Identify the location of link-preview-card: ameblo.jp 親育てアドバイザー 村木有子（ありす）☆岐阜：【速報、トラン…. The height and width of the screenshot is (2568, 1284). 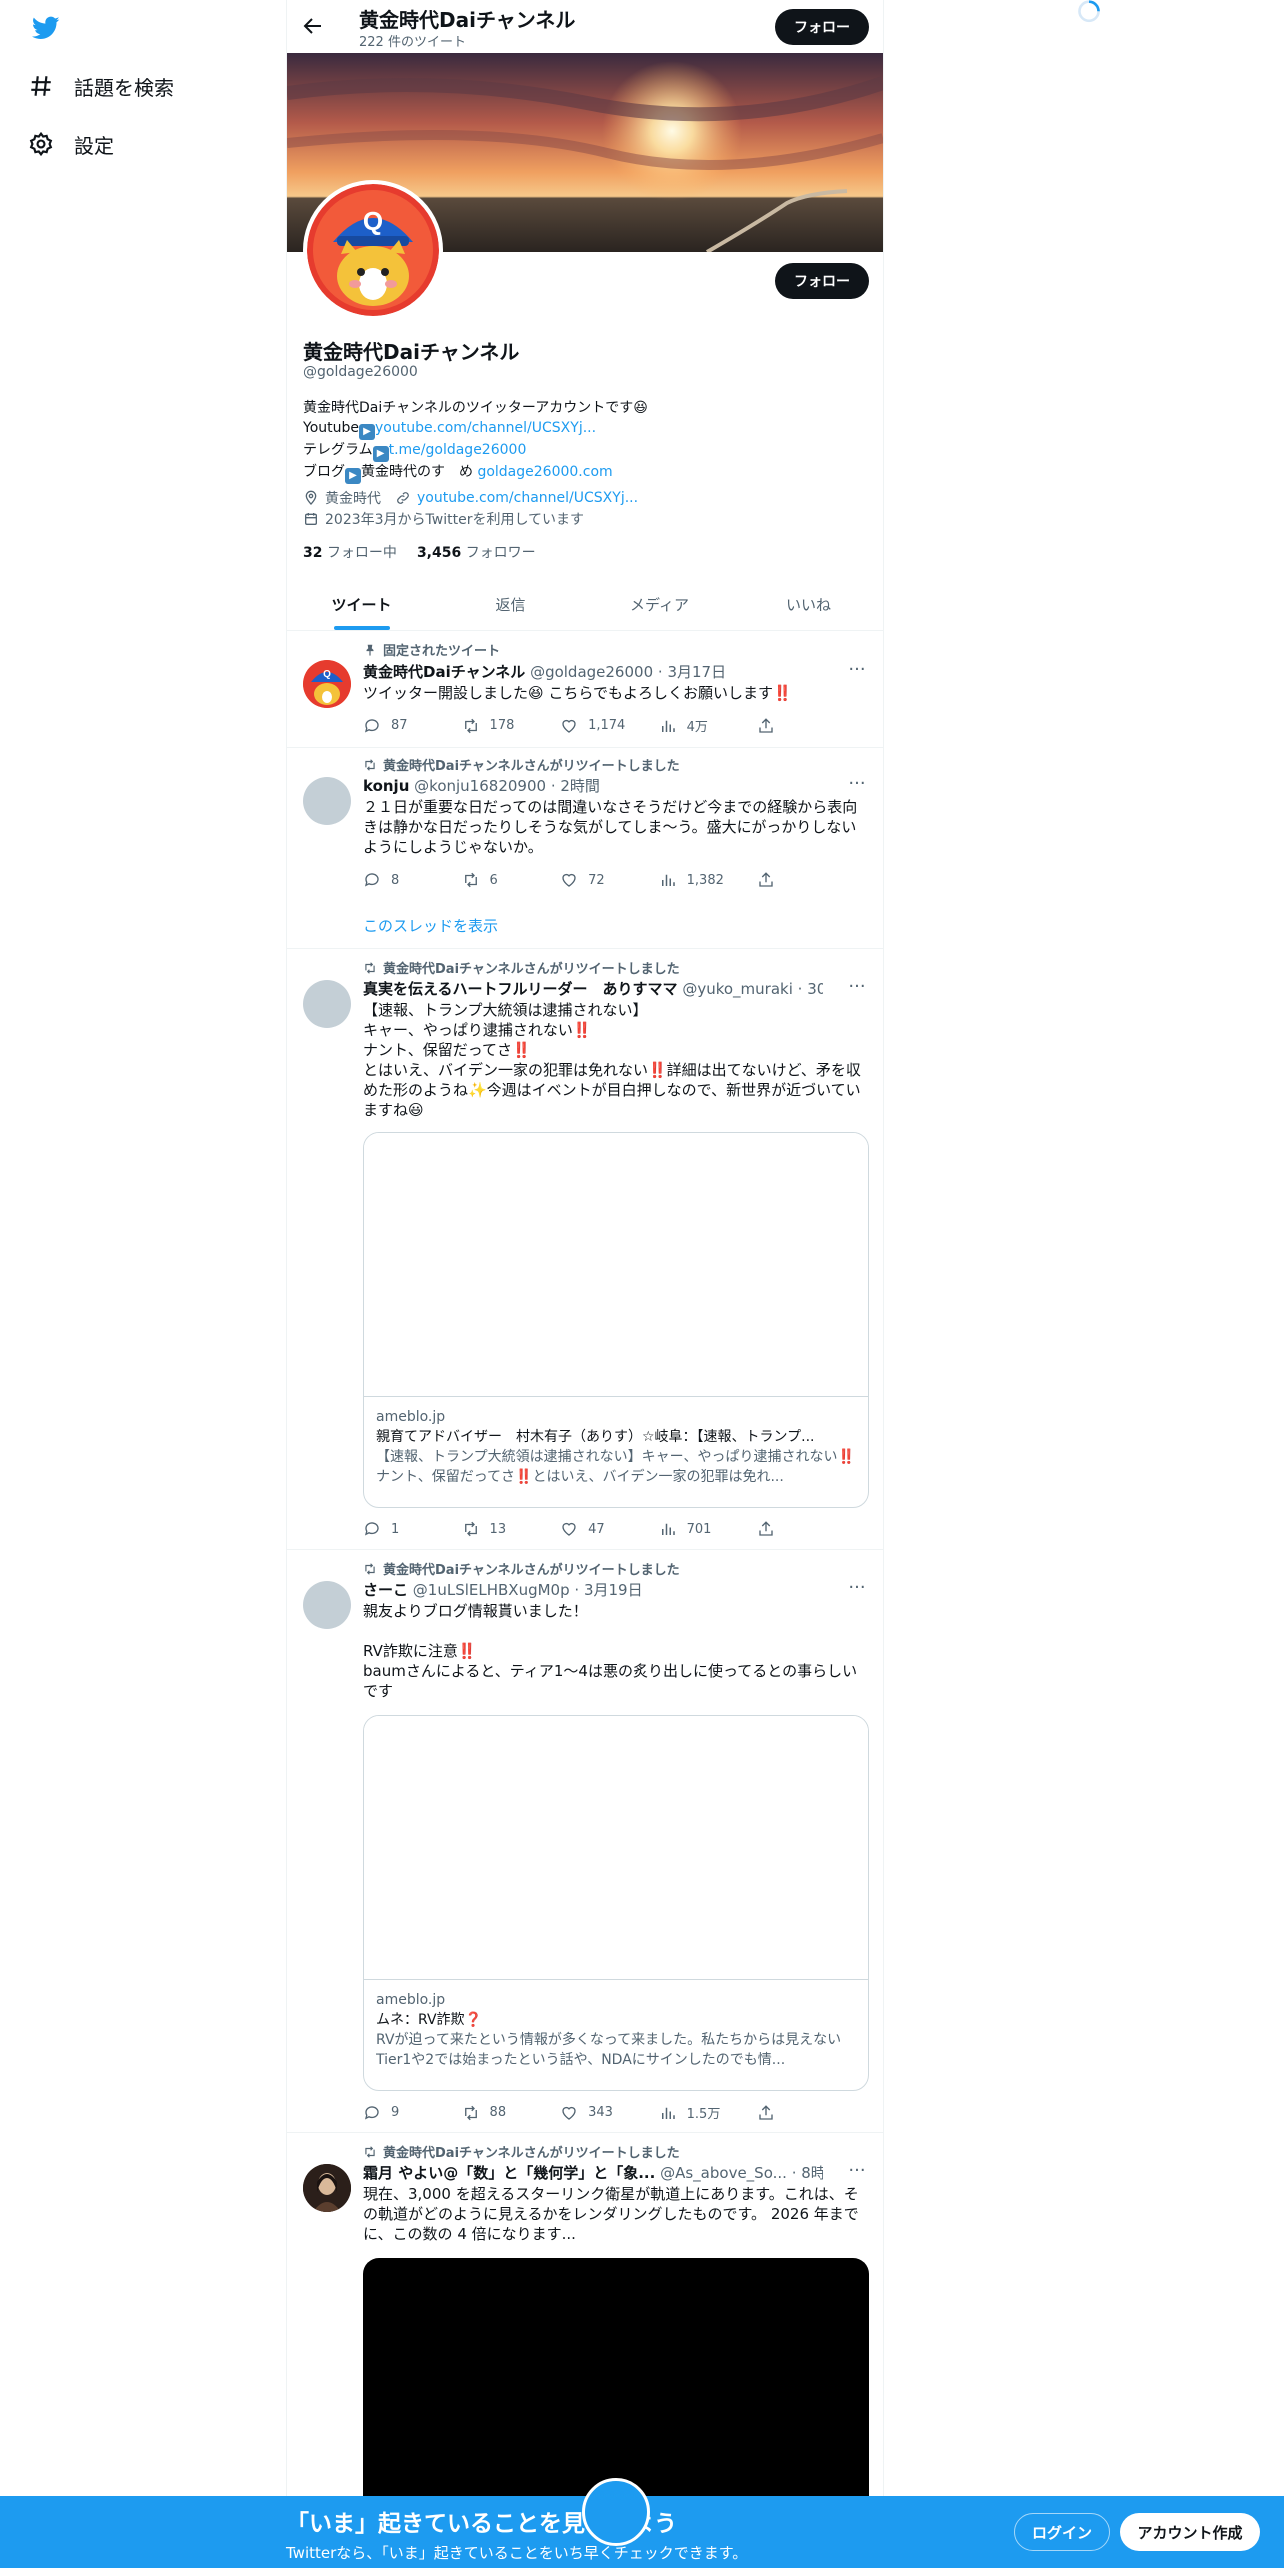
(616, 1320).